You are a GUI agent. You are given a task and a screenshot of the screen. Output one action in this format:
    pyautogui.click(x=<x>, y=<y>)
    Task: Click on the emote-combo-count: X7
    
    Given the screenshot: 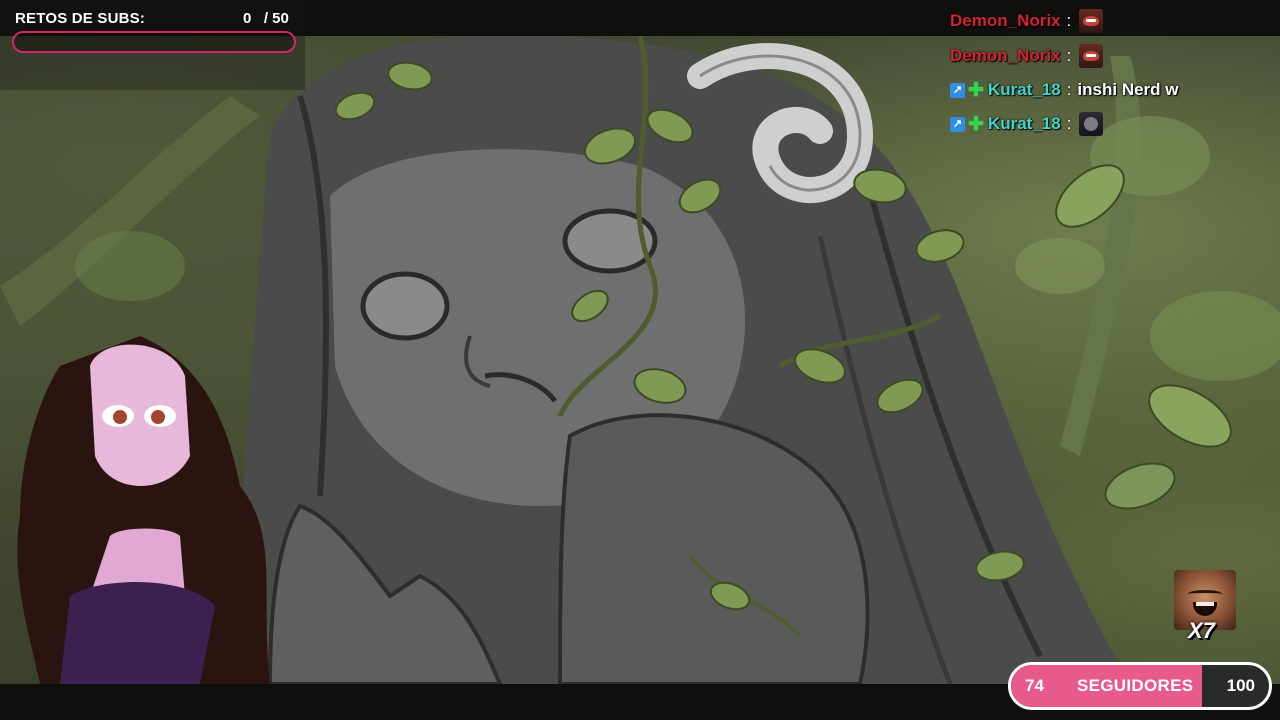 What is the action you would take?
    pyautogui.click(x=1201, y=630)
    